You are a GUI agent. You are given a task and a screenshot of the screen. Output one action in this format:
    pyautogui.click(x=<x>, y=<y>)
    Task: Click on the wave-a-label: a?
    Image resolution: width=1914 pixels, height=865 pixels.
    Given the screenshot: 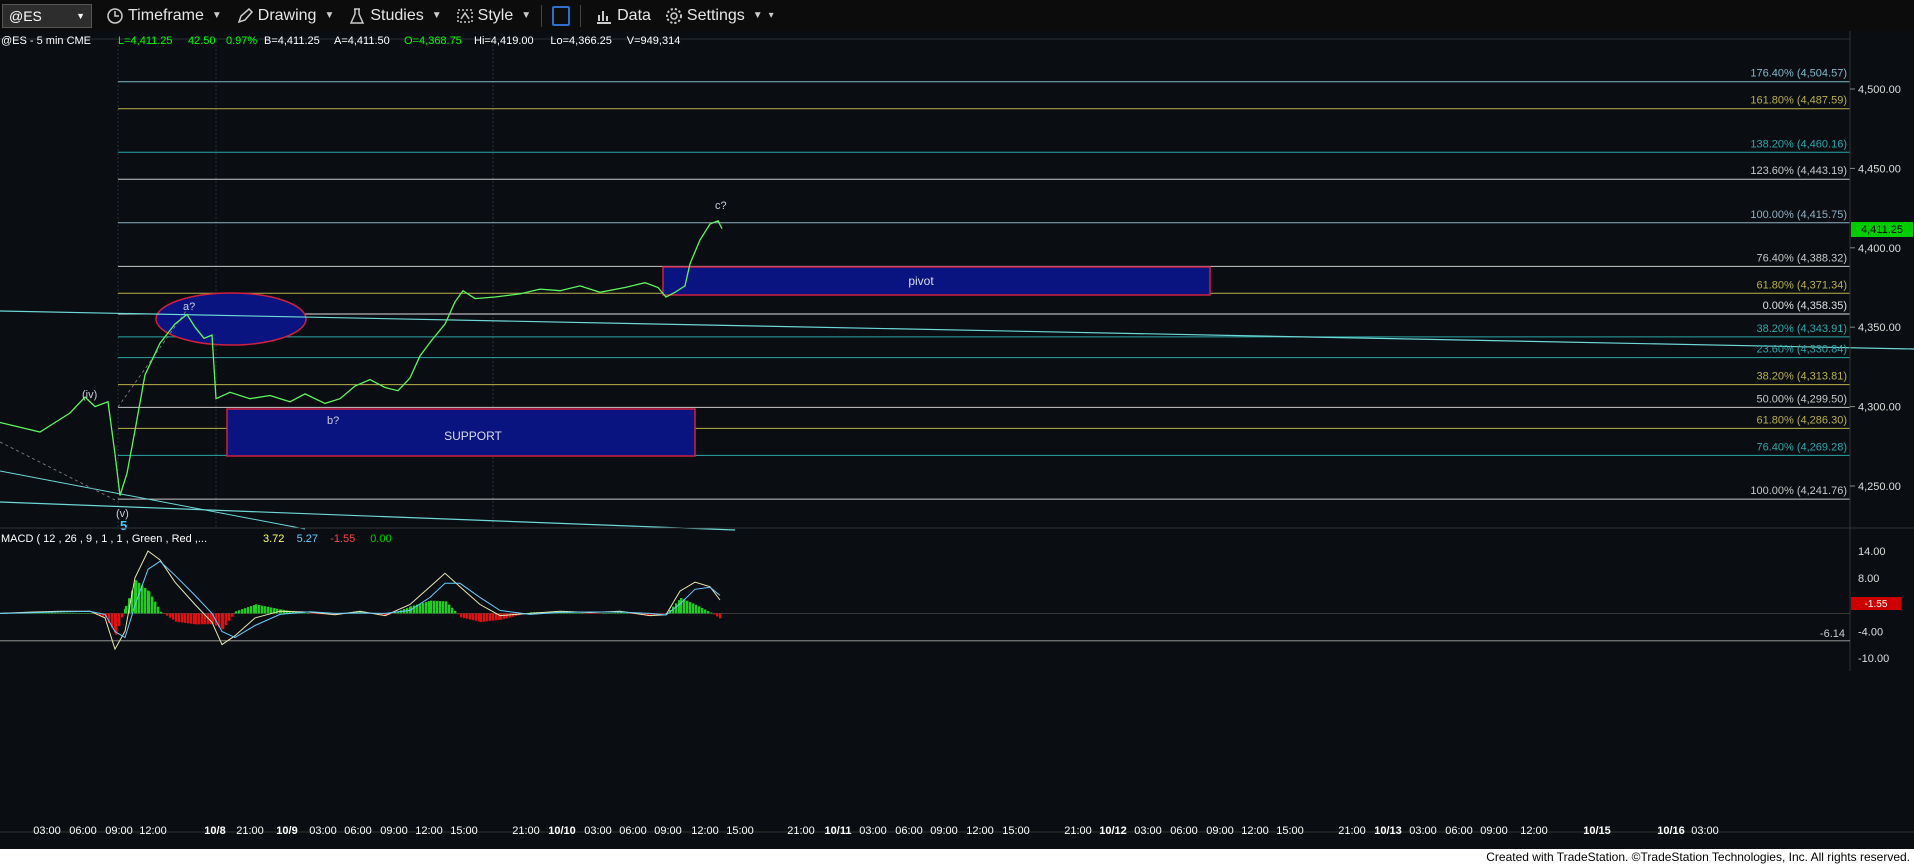 What is the action you would take?
    pyautogui.click(x=189, y=307)
    